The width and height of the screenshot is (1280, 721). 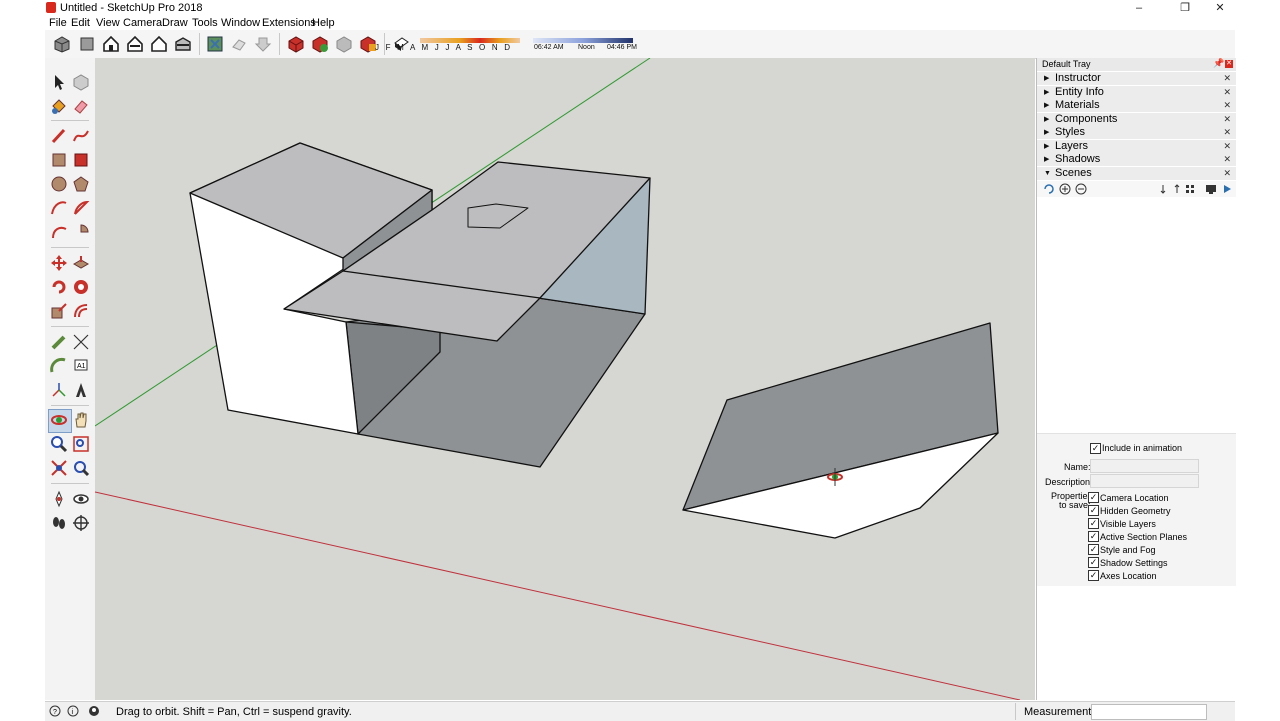 What do you see at coordinates (81, 287) in the screenshot?
I see `follow-me-icon` at bounding box center [81, 287].